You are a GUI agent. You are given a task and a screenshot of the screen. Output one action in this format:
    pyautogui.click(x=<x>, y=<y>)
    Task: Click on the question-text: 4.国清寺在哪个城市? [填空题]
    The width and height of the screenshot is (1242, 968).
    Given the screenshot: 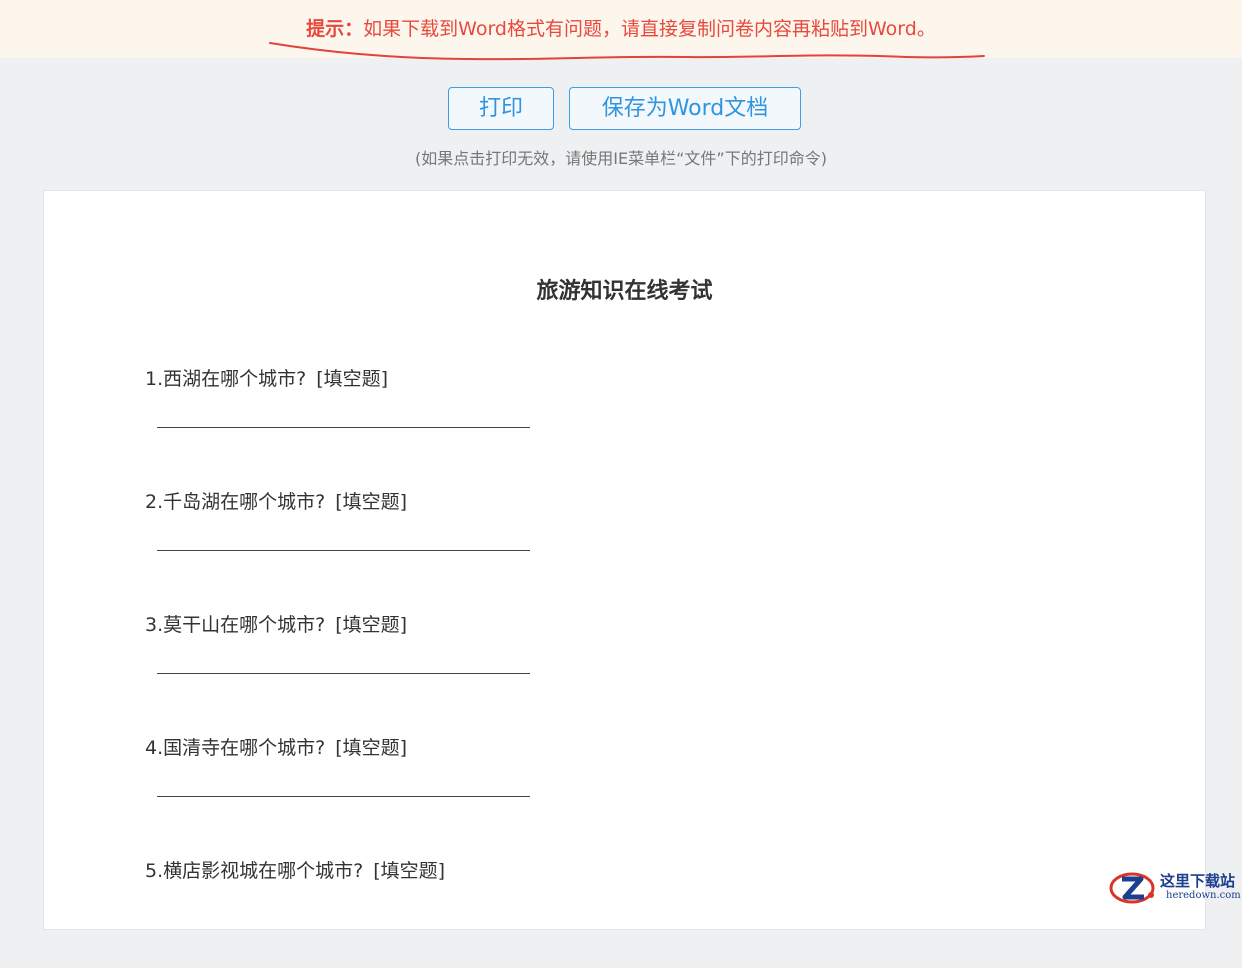 What is the action you would take?
    pyautogui.click(x=276, y=748)
    